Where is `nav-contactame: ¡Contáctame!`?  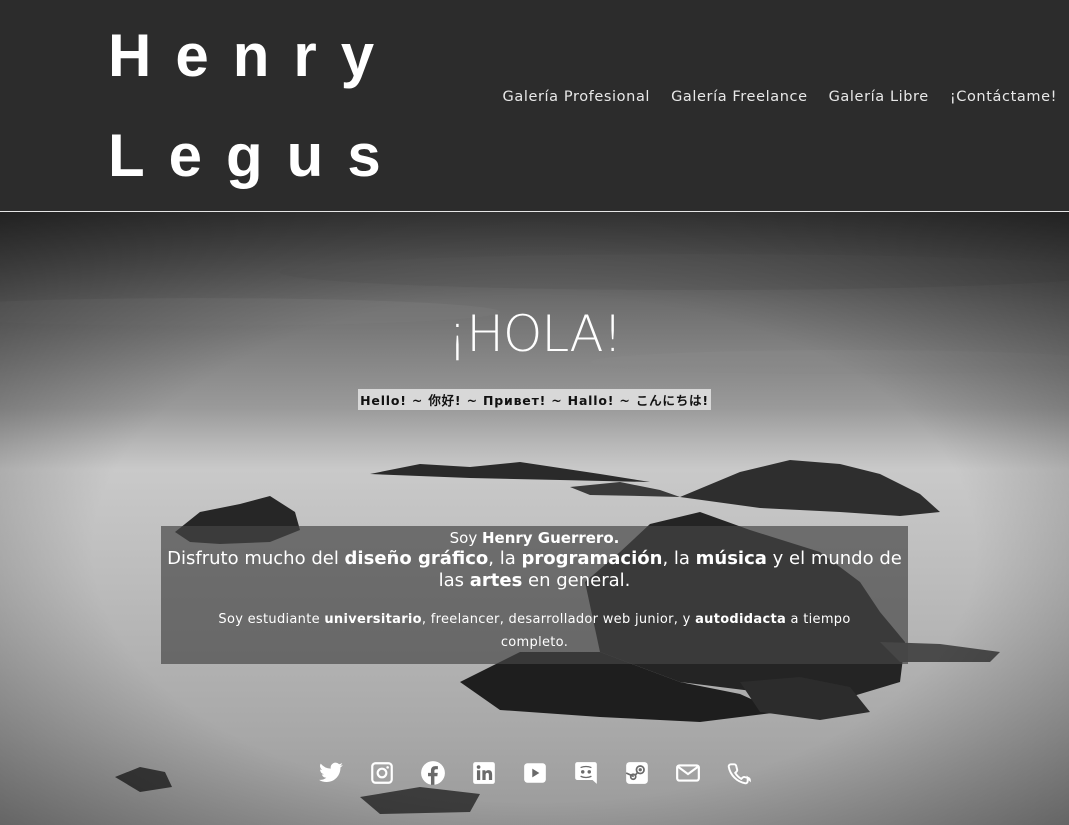
nav-contactame: ¡Contáctame! is located at coordinates (1003, 97).